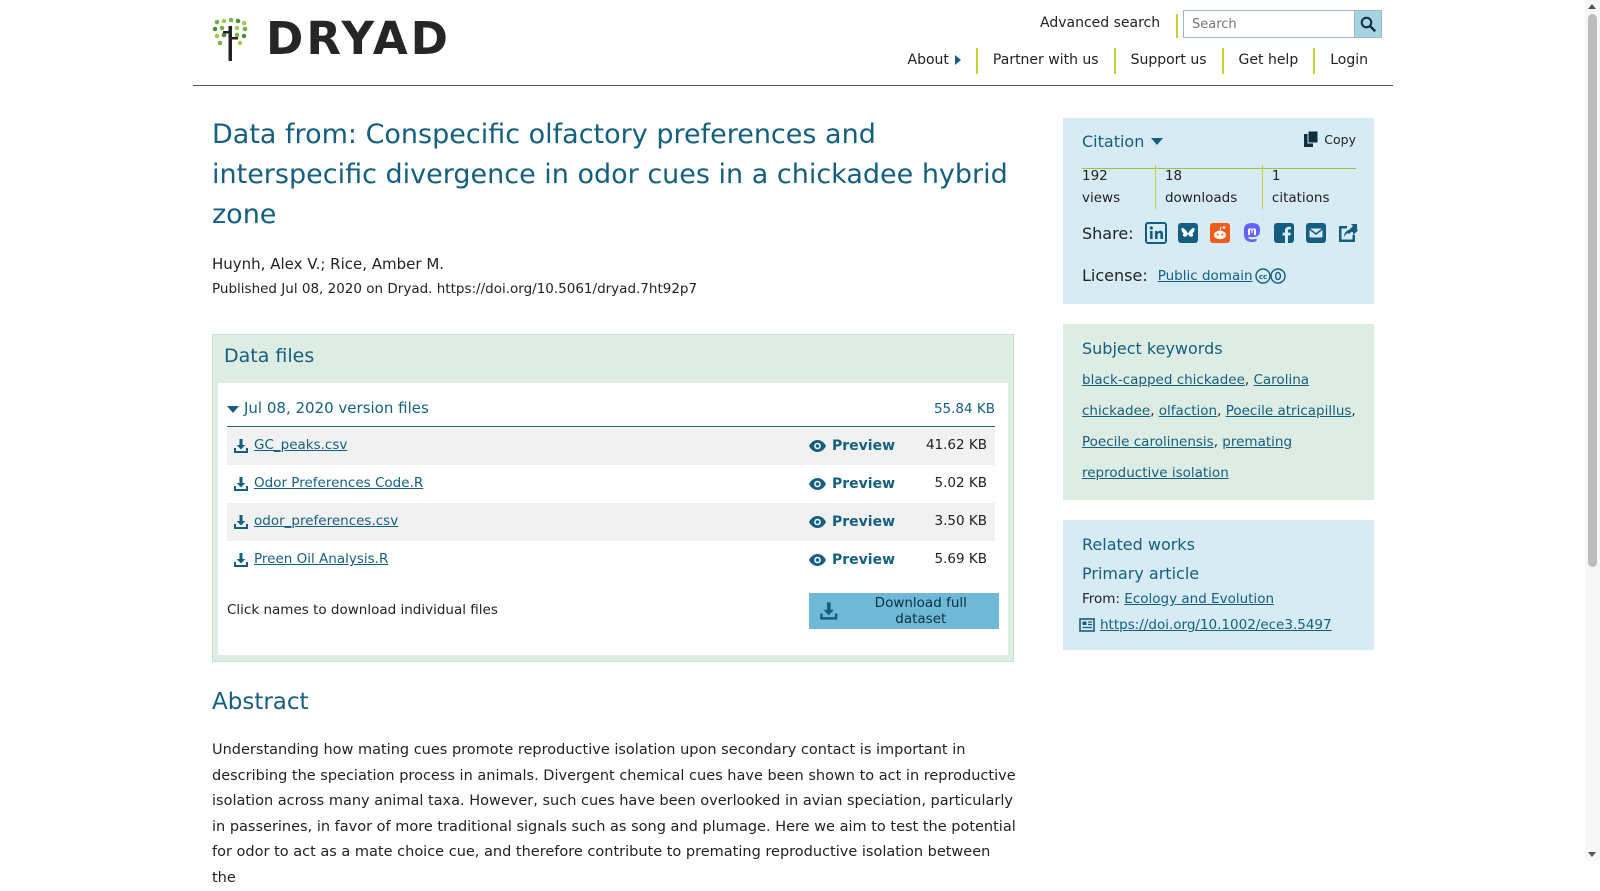 Image resolution: width=1600 pixels, height=891 pixels. Describe the element at coordinates (1252, 233) in the screenshot. I see `mastodon-icon` at that location.